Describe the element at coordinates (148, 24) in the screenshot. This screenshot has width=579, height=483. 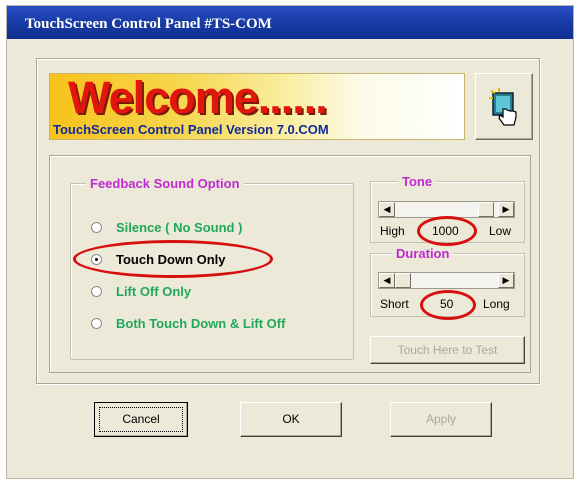
I see `window-title: TouchScreen Control Panel #TS-COM` at that location.